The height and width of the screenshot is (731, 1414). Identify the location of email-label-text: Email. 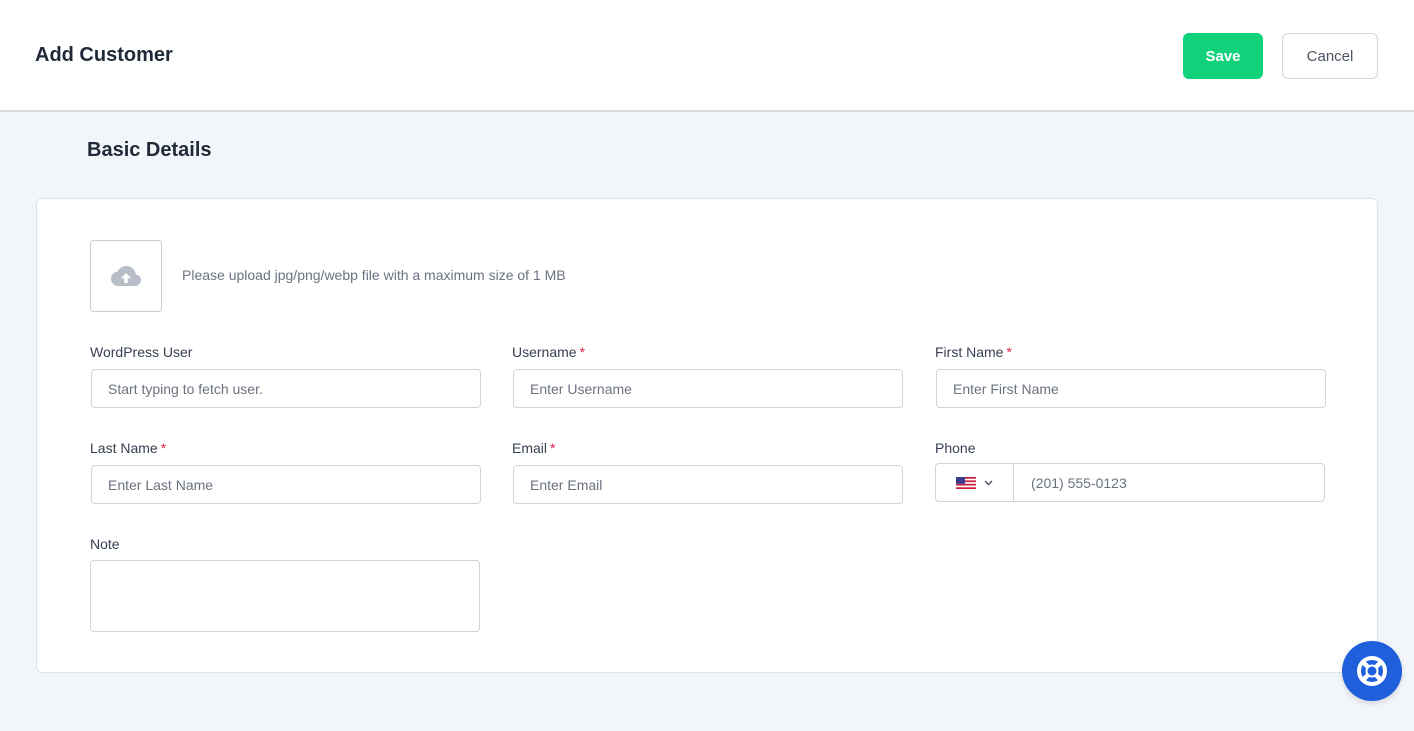
(530, 448).